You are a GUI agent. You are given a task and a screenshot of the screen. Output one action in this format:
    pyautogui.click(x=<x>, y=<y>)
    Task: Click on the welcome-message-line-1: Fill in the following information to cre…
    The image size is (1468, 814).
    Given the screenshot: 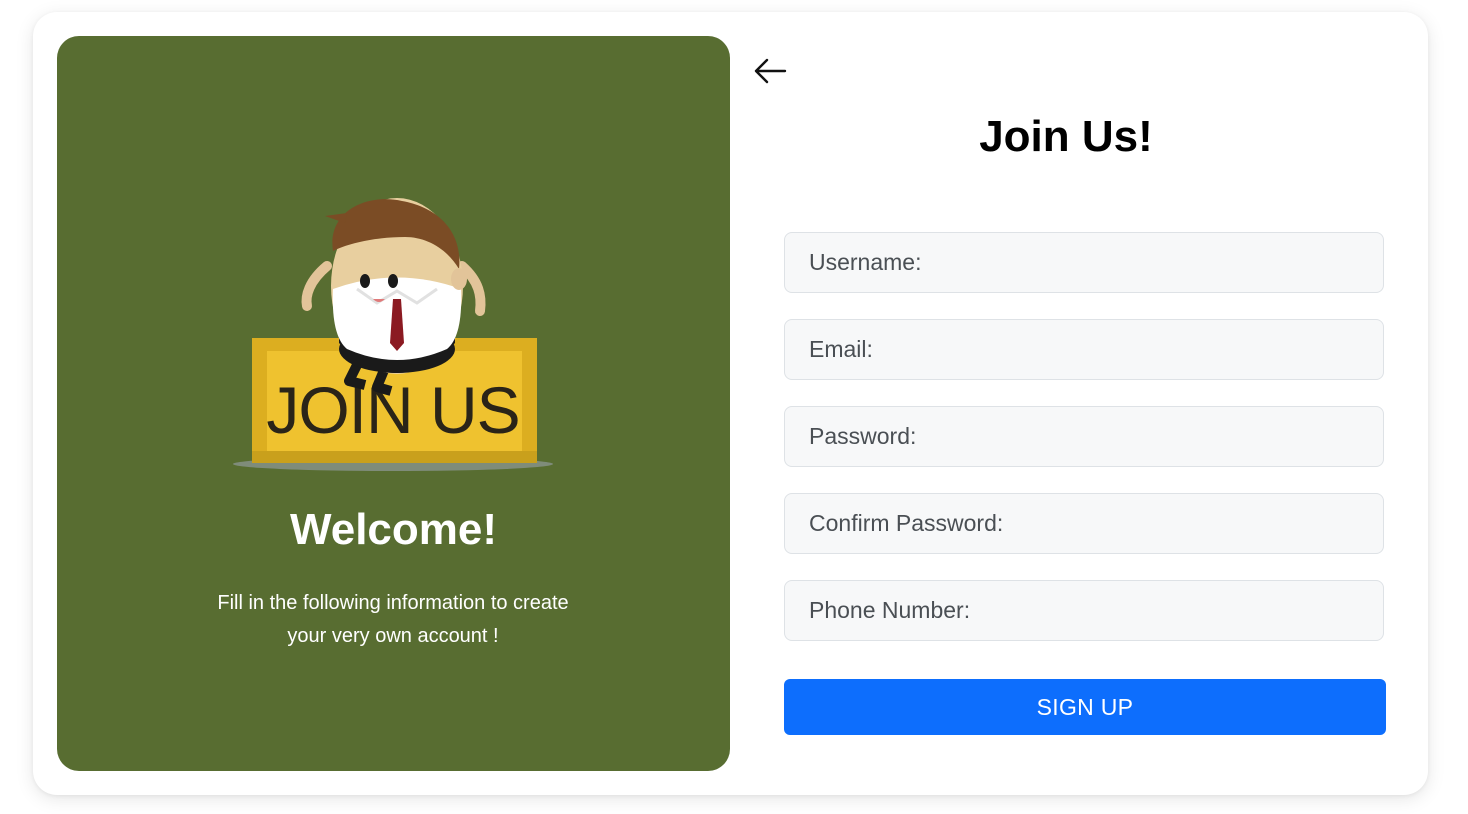 What is the action you would take?
    pyautogui.click(x=393, y=603)
    